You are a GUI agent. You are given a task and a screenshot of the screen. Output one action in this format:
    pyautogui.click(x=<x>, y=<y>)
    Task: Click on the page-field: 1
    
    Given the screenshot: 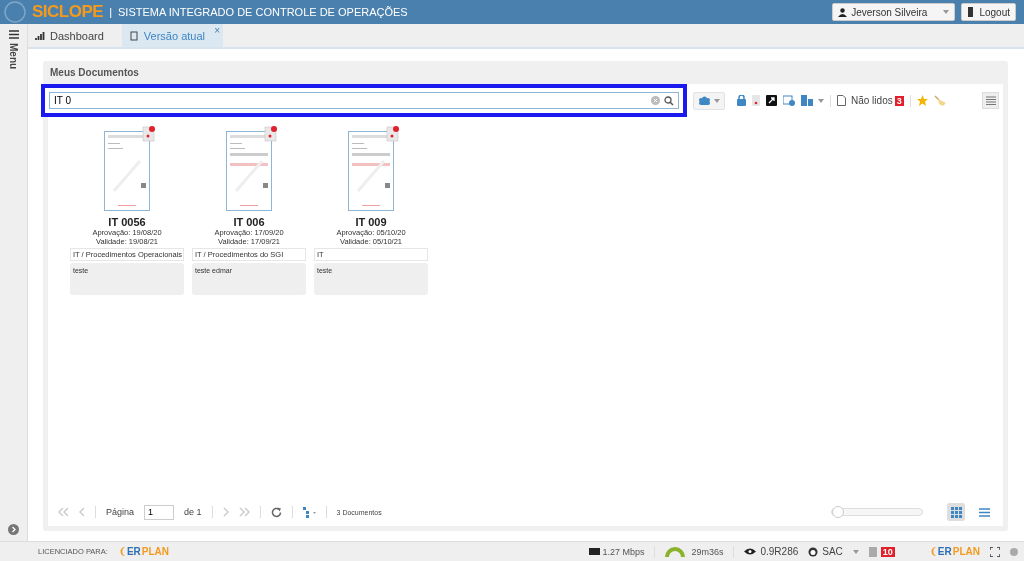 What is the action you would take?
    pyautogui.click(x=159, y=512)
    